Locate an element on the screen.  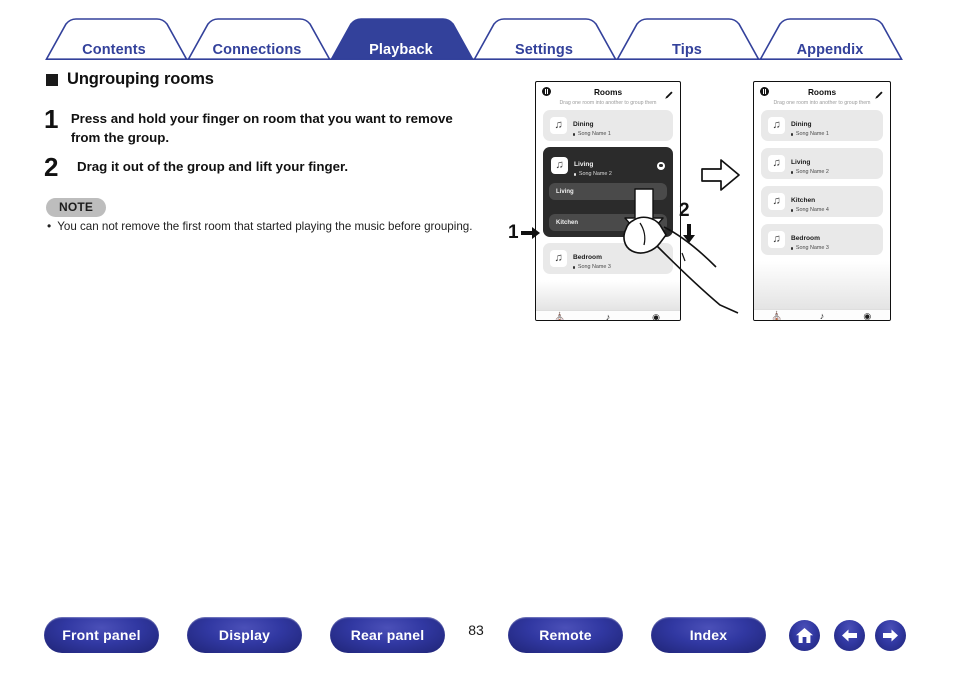
tab-playback: Playback is located at coordinates (401, 50).